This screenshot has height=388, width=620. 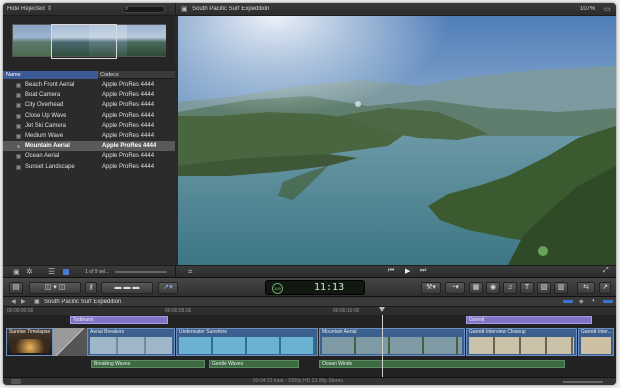 I want to click on crop-icon: ⌗, so click(x=190, y=272).